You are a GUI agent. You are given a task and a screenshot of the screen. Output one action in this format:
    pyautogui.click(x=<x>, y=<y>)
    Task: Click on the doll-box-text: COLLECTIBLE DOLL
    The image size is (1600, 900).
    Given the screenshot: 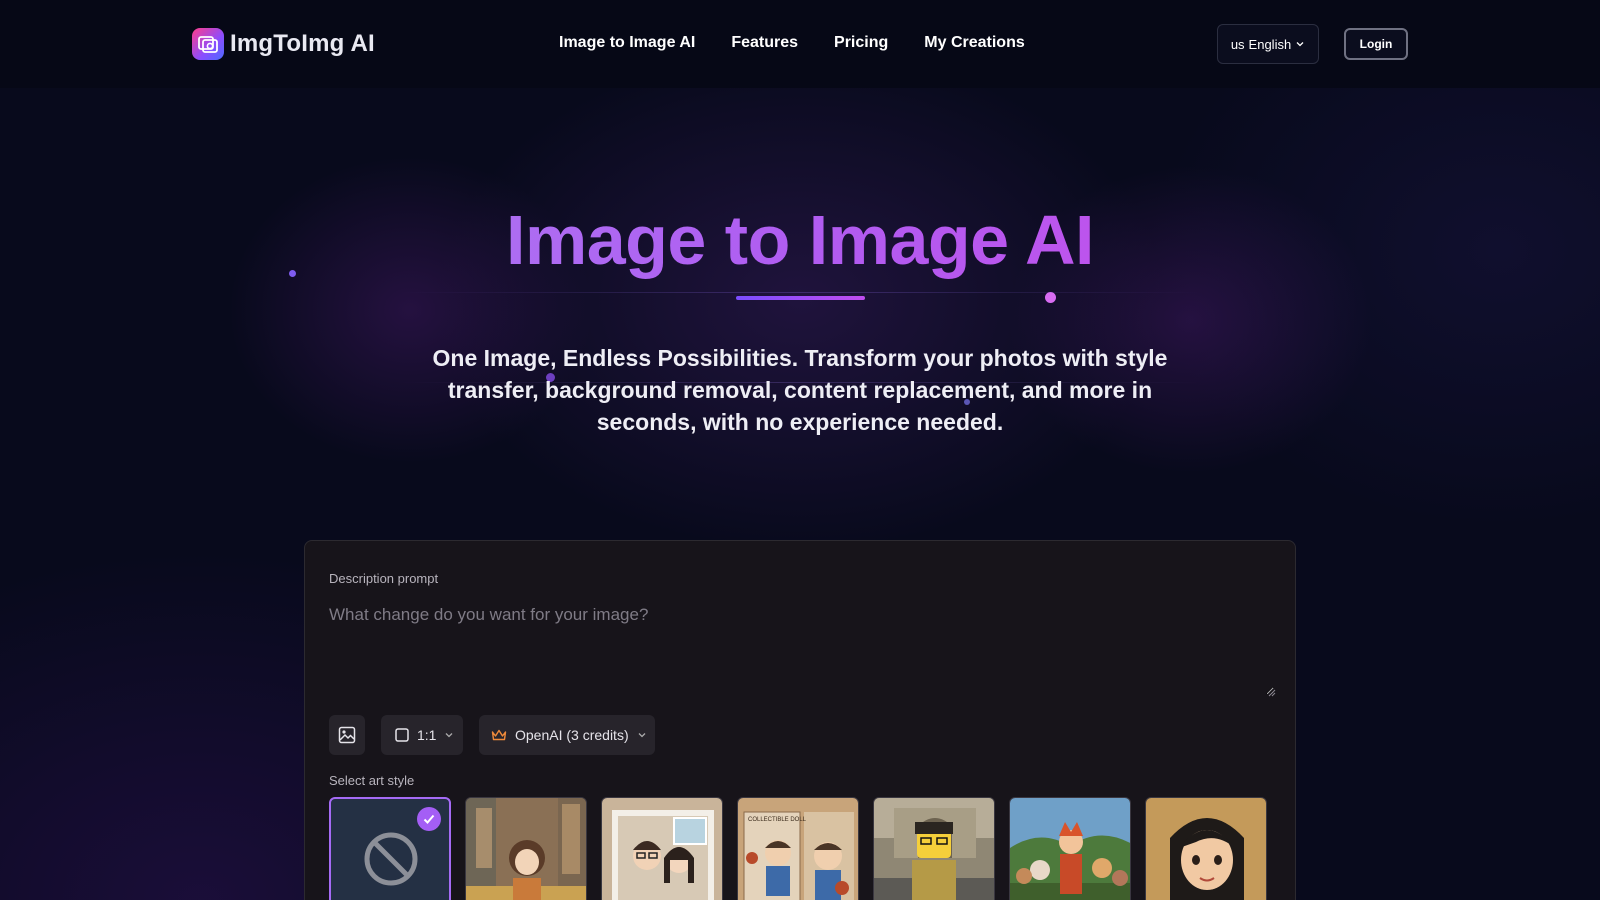 What is the action you would take?
    pyautogui.click(x=777, y=820)
    